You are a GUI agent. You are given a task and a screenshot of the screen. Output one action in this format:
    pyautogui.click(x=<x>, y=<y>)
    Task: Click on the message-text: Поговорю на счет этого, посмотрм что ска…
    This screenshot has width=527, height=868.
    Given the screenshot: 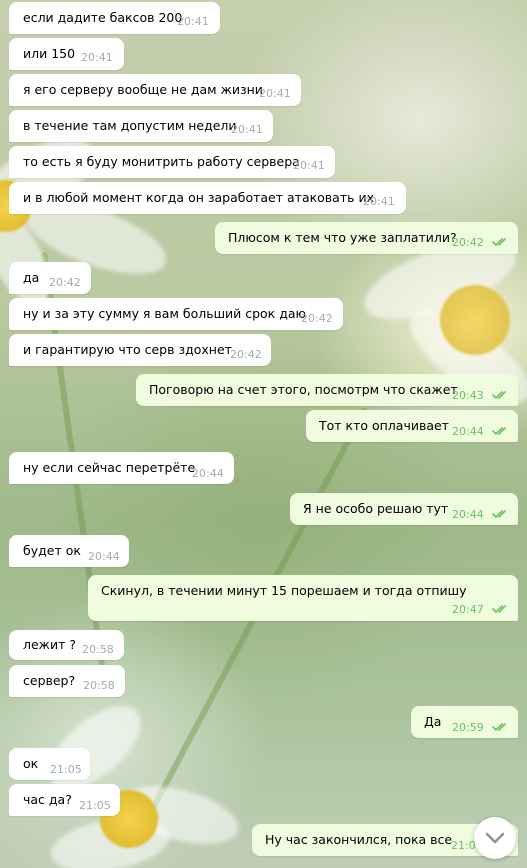 What is the action you would take?
    pyautogui.click(x=303, y=389)
    